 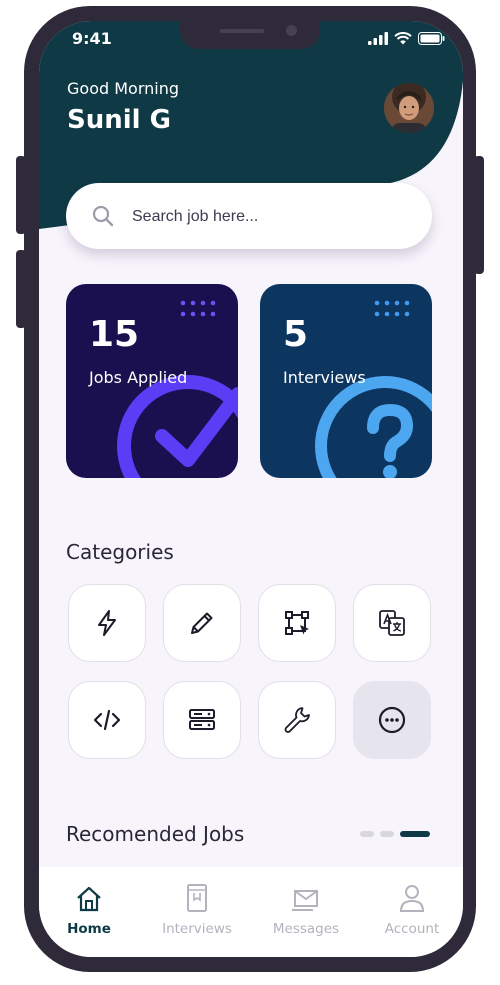 I want to click on carousel-indicator, so click(x=395, y=834).